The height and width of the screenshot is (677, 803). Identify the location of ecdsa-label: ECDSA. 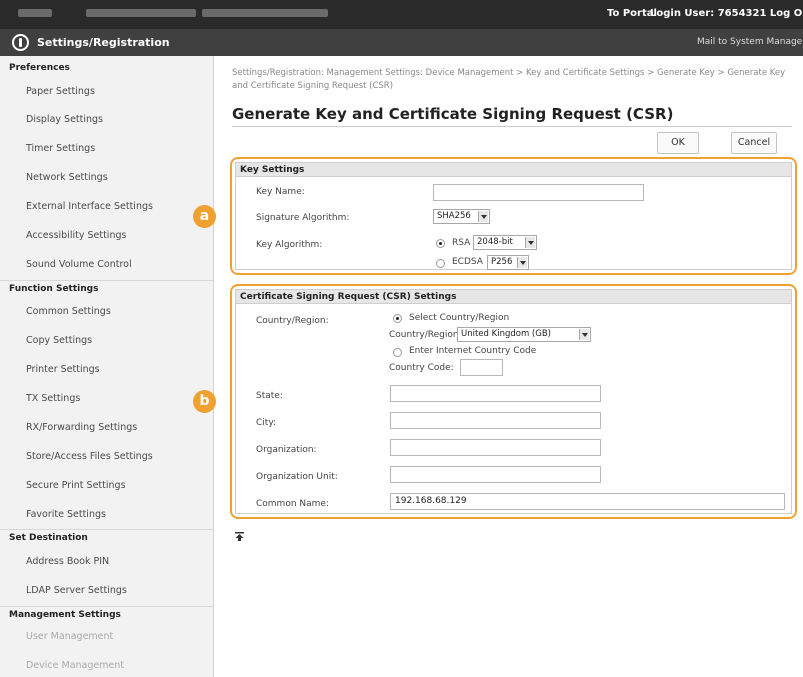
(467, 262).